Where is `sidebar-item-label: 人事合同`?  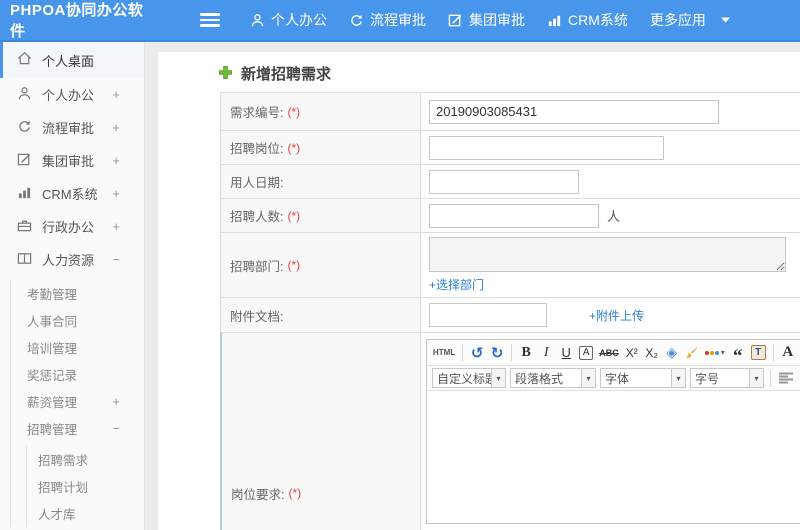 sidebar-item-label: 人事合同 is located at coordinates (52, 322).